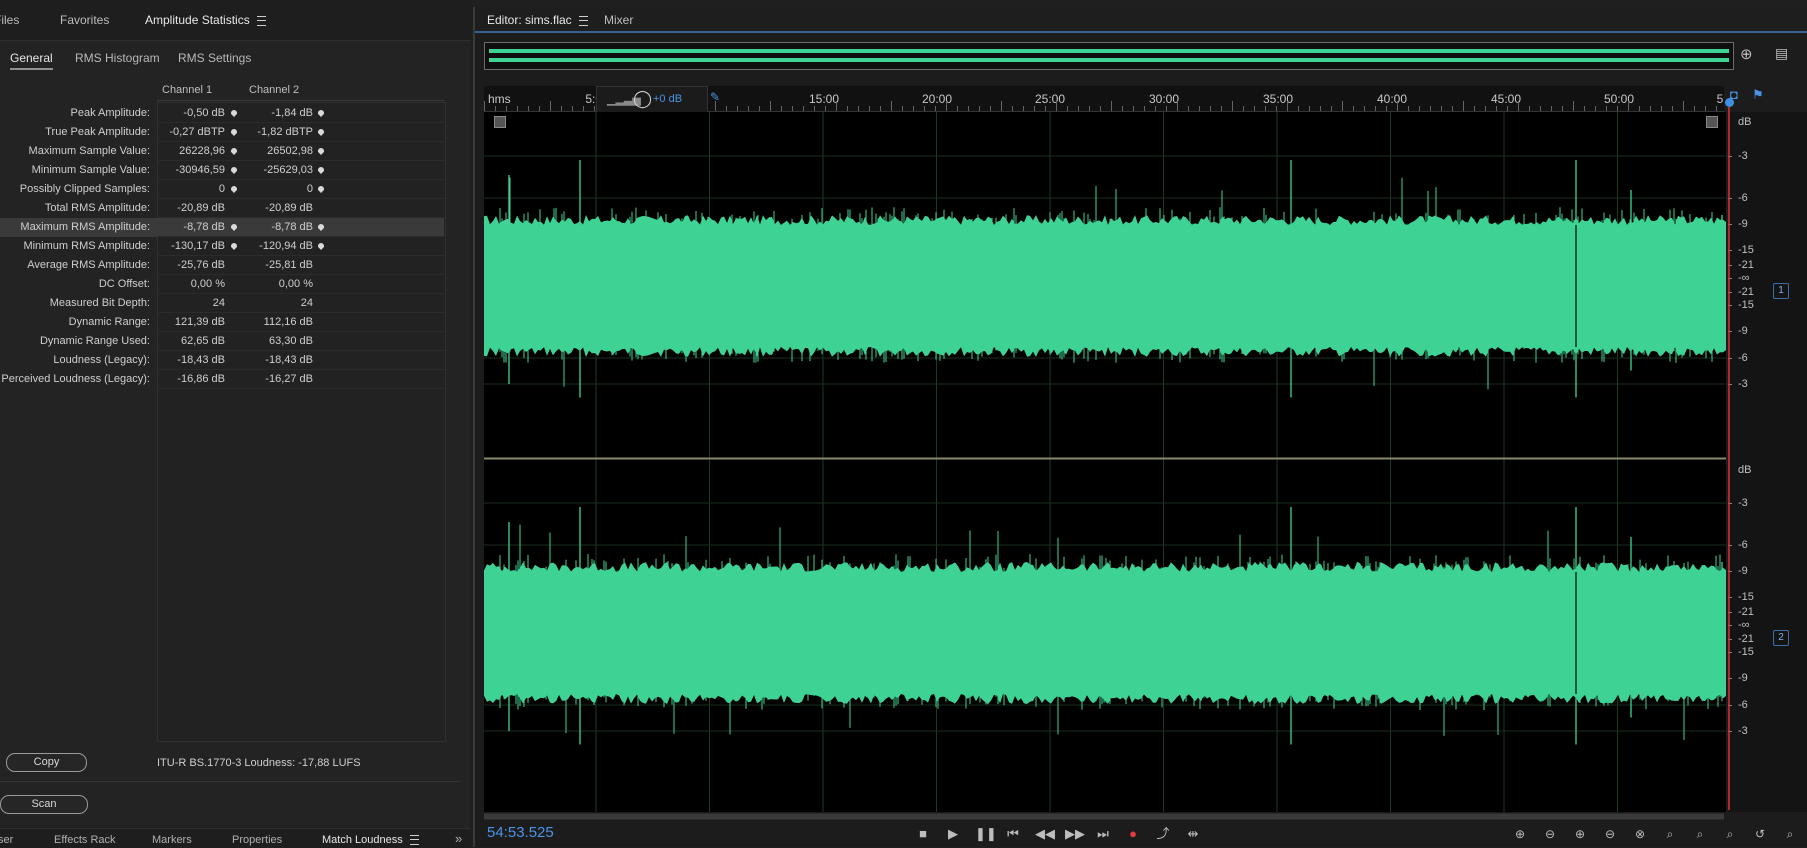 This screenshot has height=848, width=1807. Describe the element at coordinates (1781, 53) in the screenshot. I see `spectral-view-icon: ▤` at that location.